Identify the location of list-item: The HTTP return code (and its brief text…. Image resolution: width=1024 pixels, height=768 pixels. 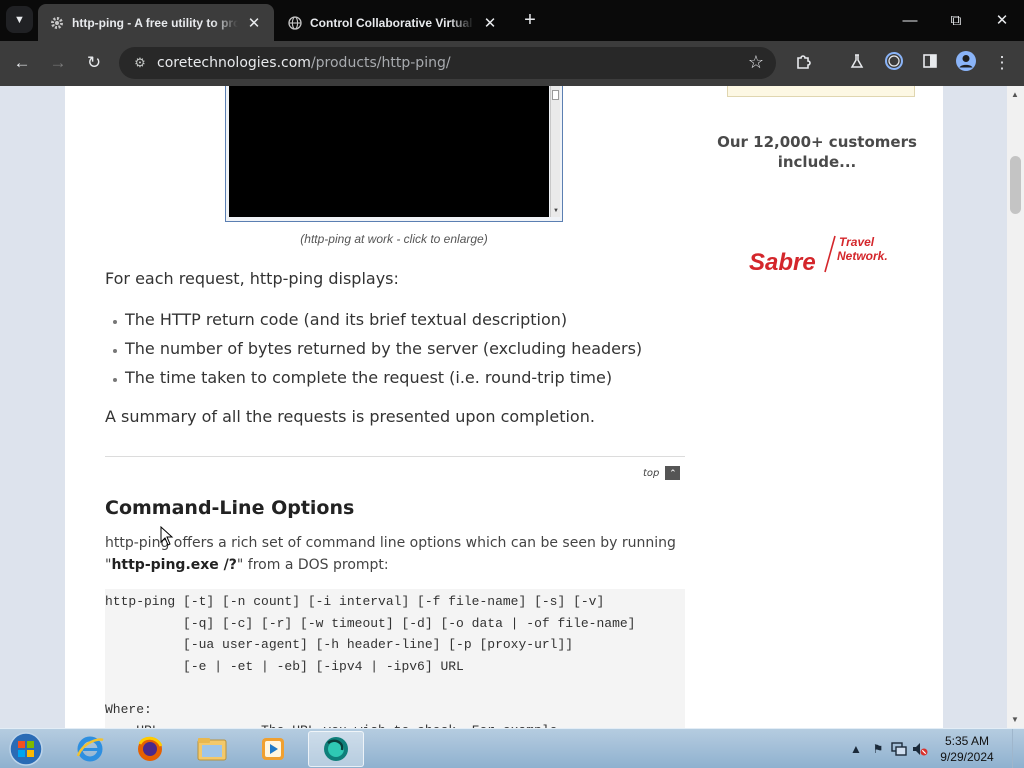
(395, 321).